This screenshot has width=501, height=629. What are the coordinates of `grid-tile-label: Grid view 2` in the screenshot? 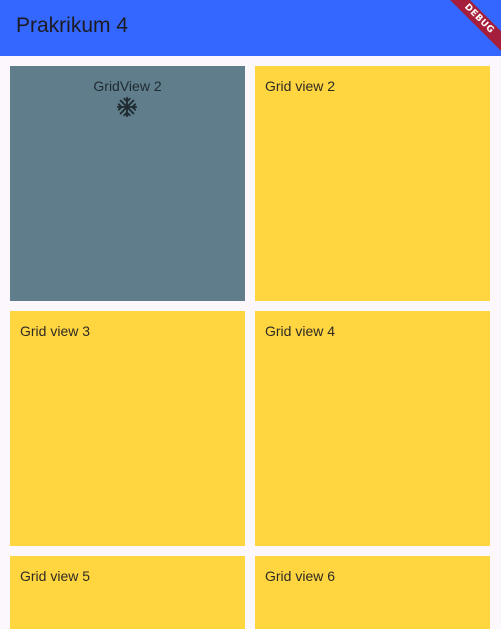 It's located at (300, 86).